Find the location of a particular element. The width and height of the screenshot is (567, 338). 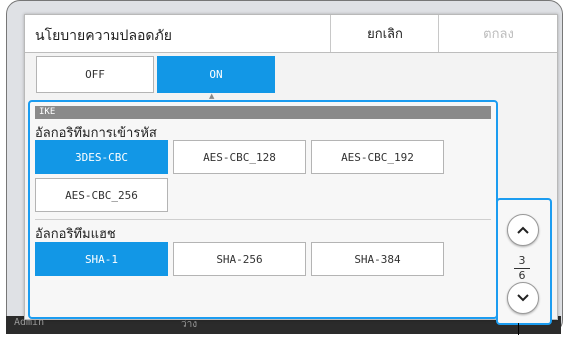

off-button: OFF is located at coordinates (95, 74).